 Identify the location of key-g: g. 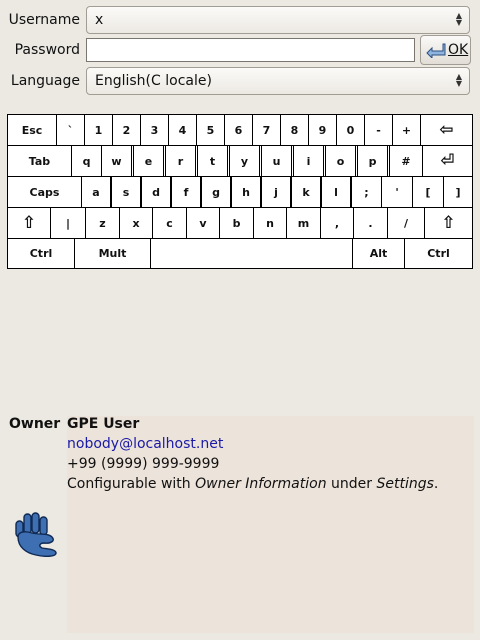
(216, 192).